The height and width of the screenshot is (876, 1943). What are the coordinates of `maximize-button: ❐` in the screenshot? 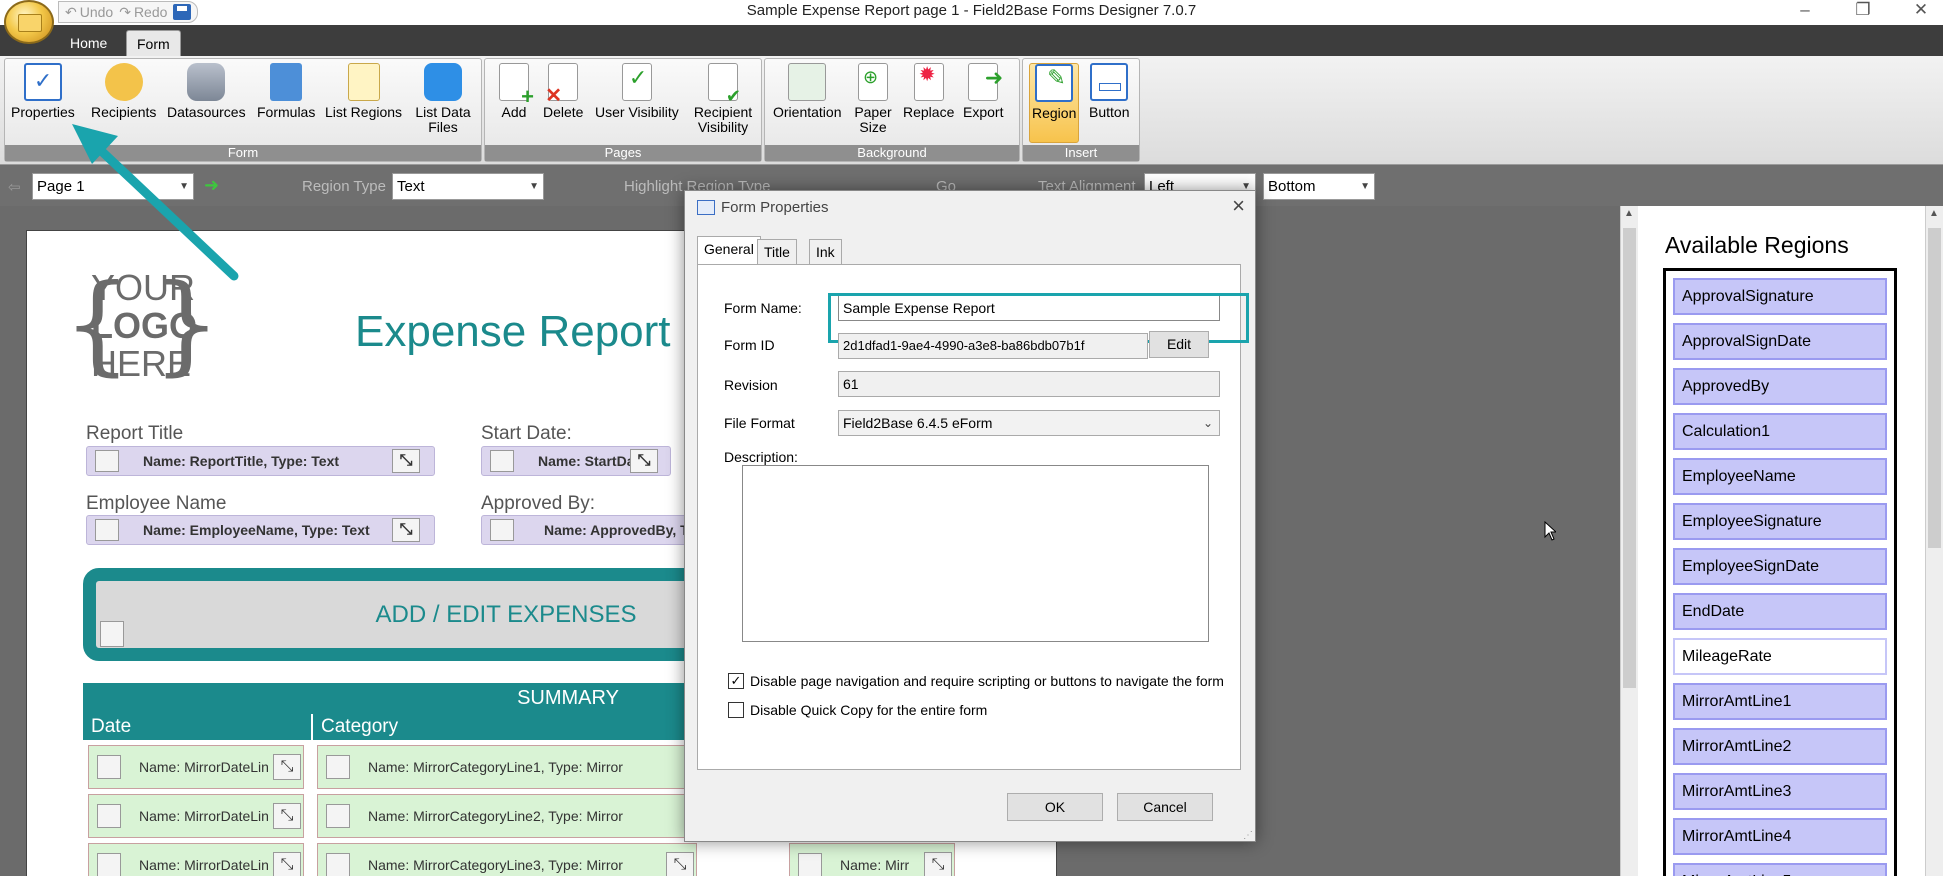 It's located at (1863, 10).